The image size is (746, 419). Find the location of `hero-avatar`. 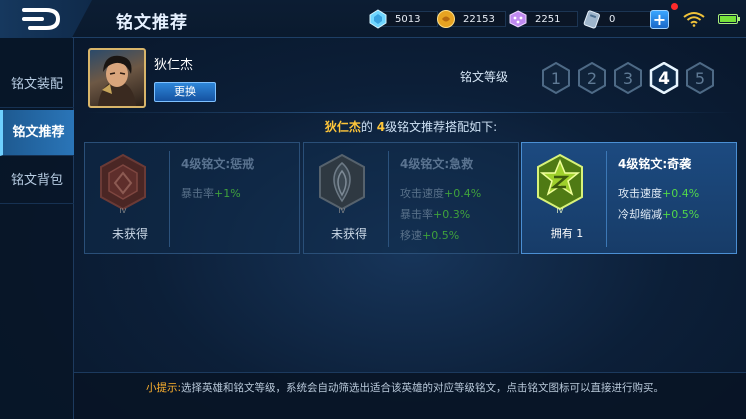

hero-avatar is located at coordinates (117, 78).